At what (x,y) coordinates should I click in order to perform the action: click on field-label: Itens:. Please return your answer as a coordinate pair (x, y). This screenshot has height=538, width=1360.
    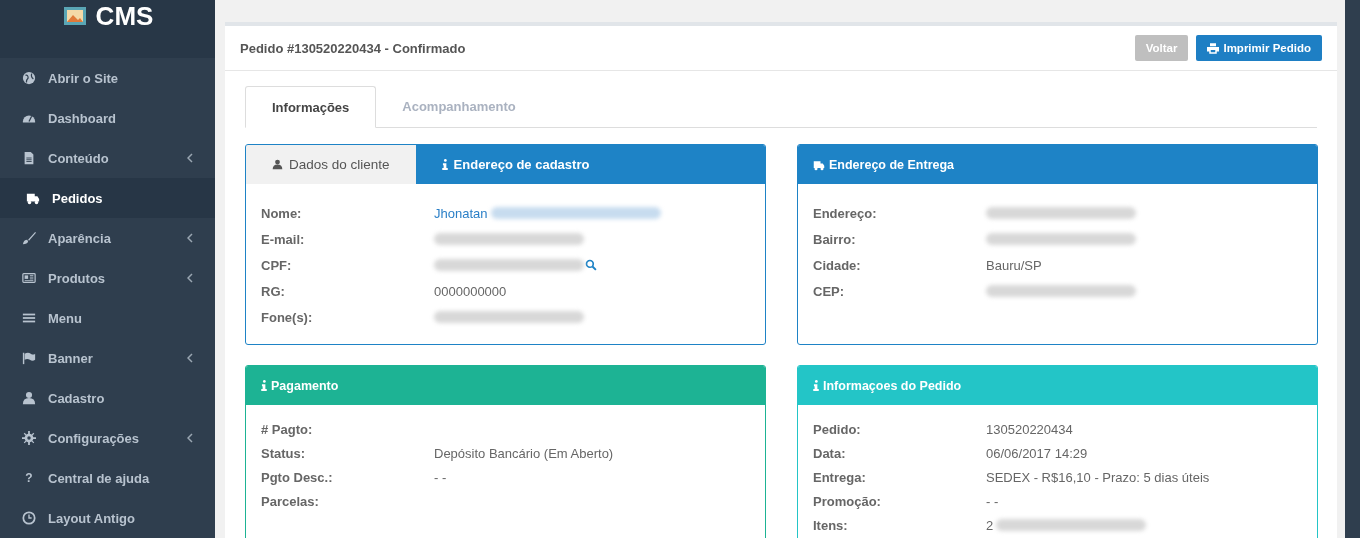
    Looking at the image, I should click on (831, 525).